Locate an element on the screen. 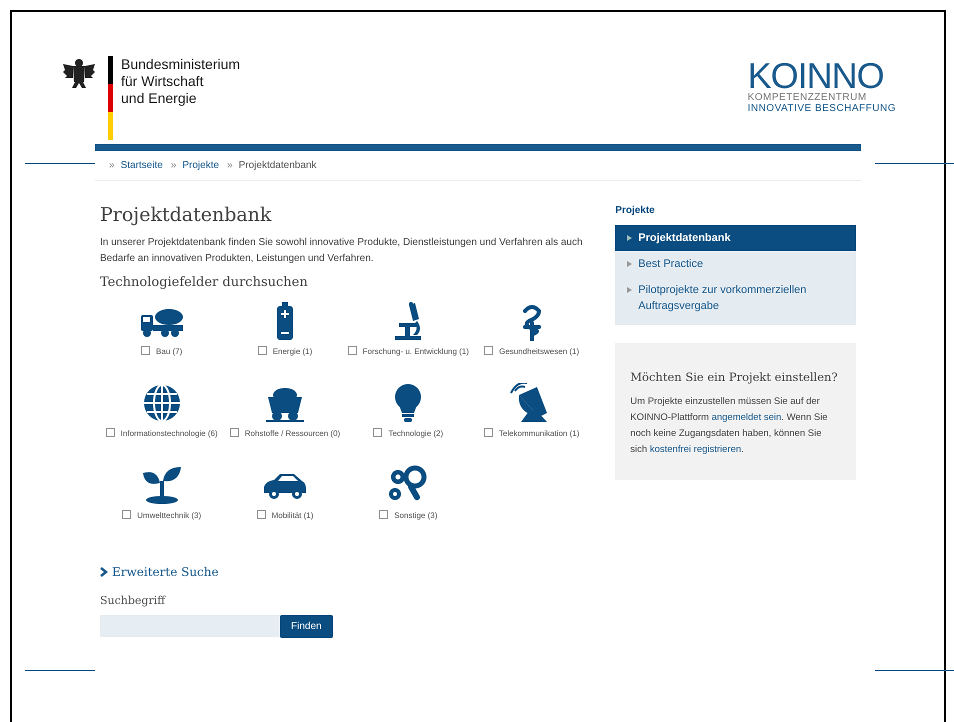 The height and width of the screenshot is (722, 954). field-label: Forschung- u. Entwicklung (1) is located at coordinates (415, 352).